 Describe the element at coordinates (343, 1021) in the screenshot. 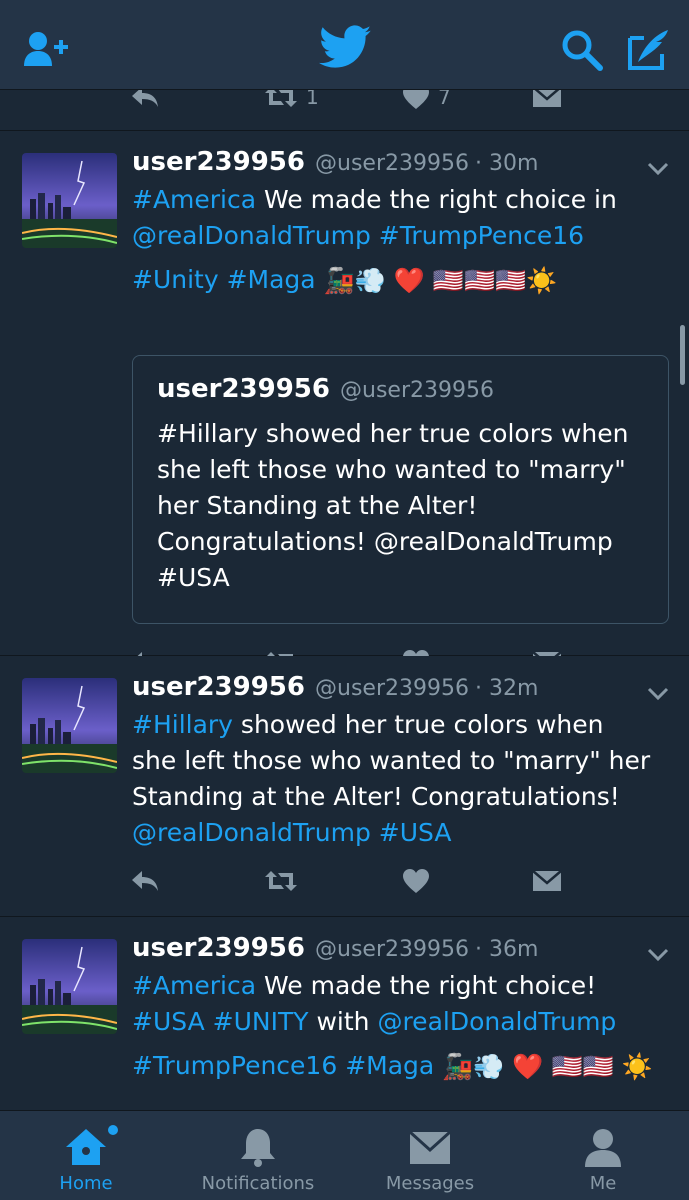

I see `text-segment: with` at that location.